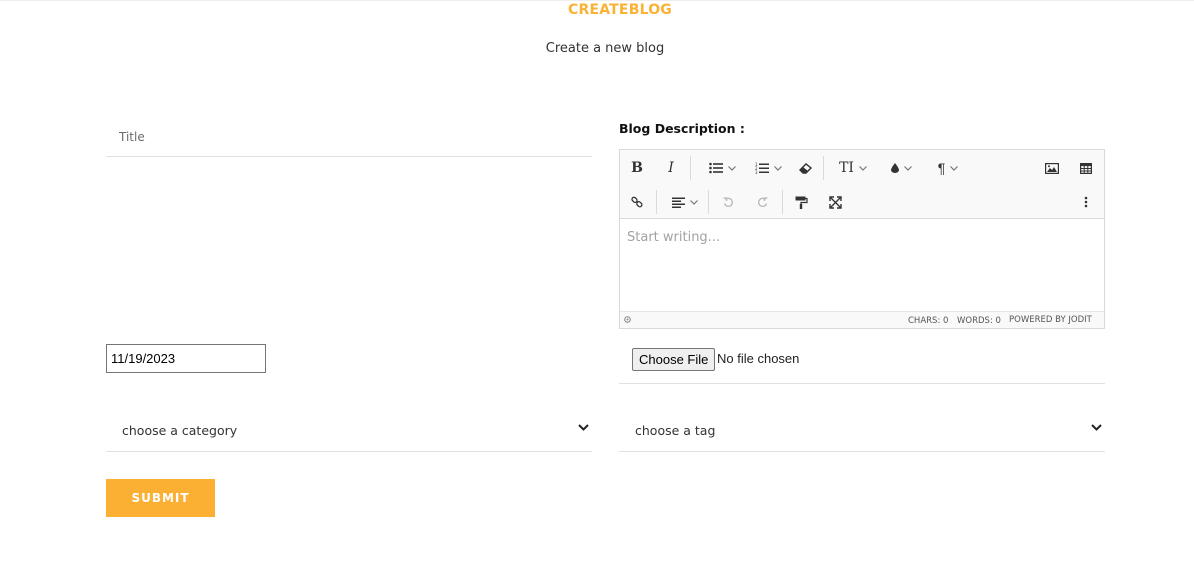  Describe the element at coordinates (349, 431) in the screenshot. I see `category-select: choose a category` at that location.